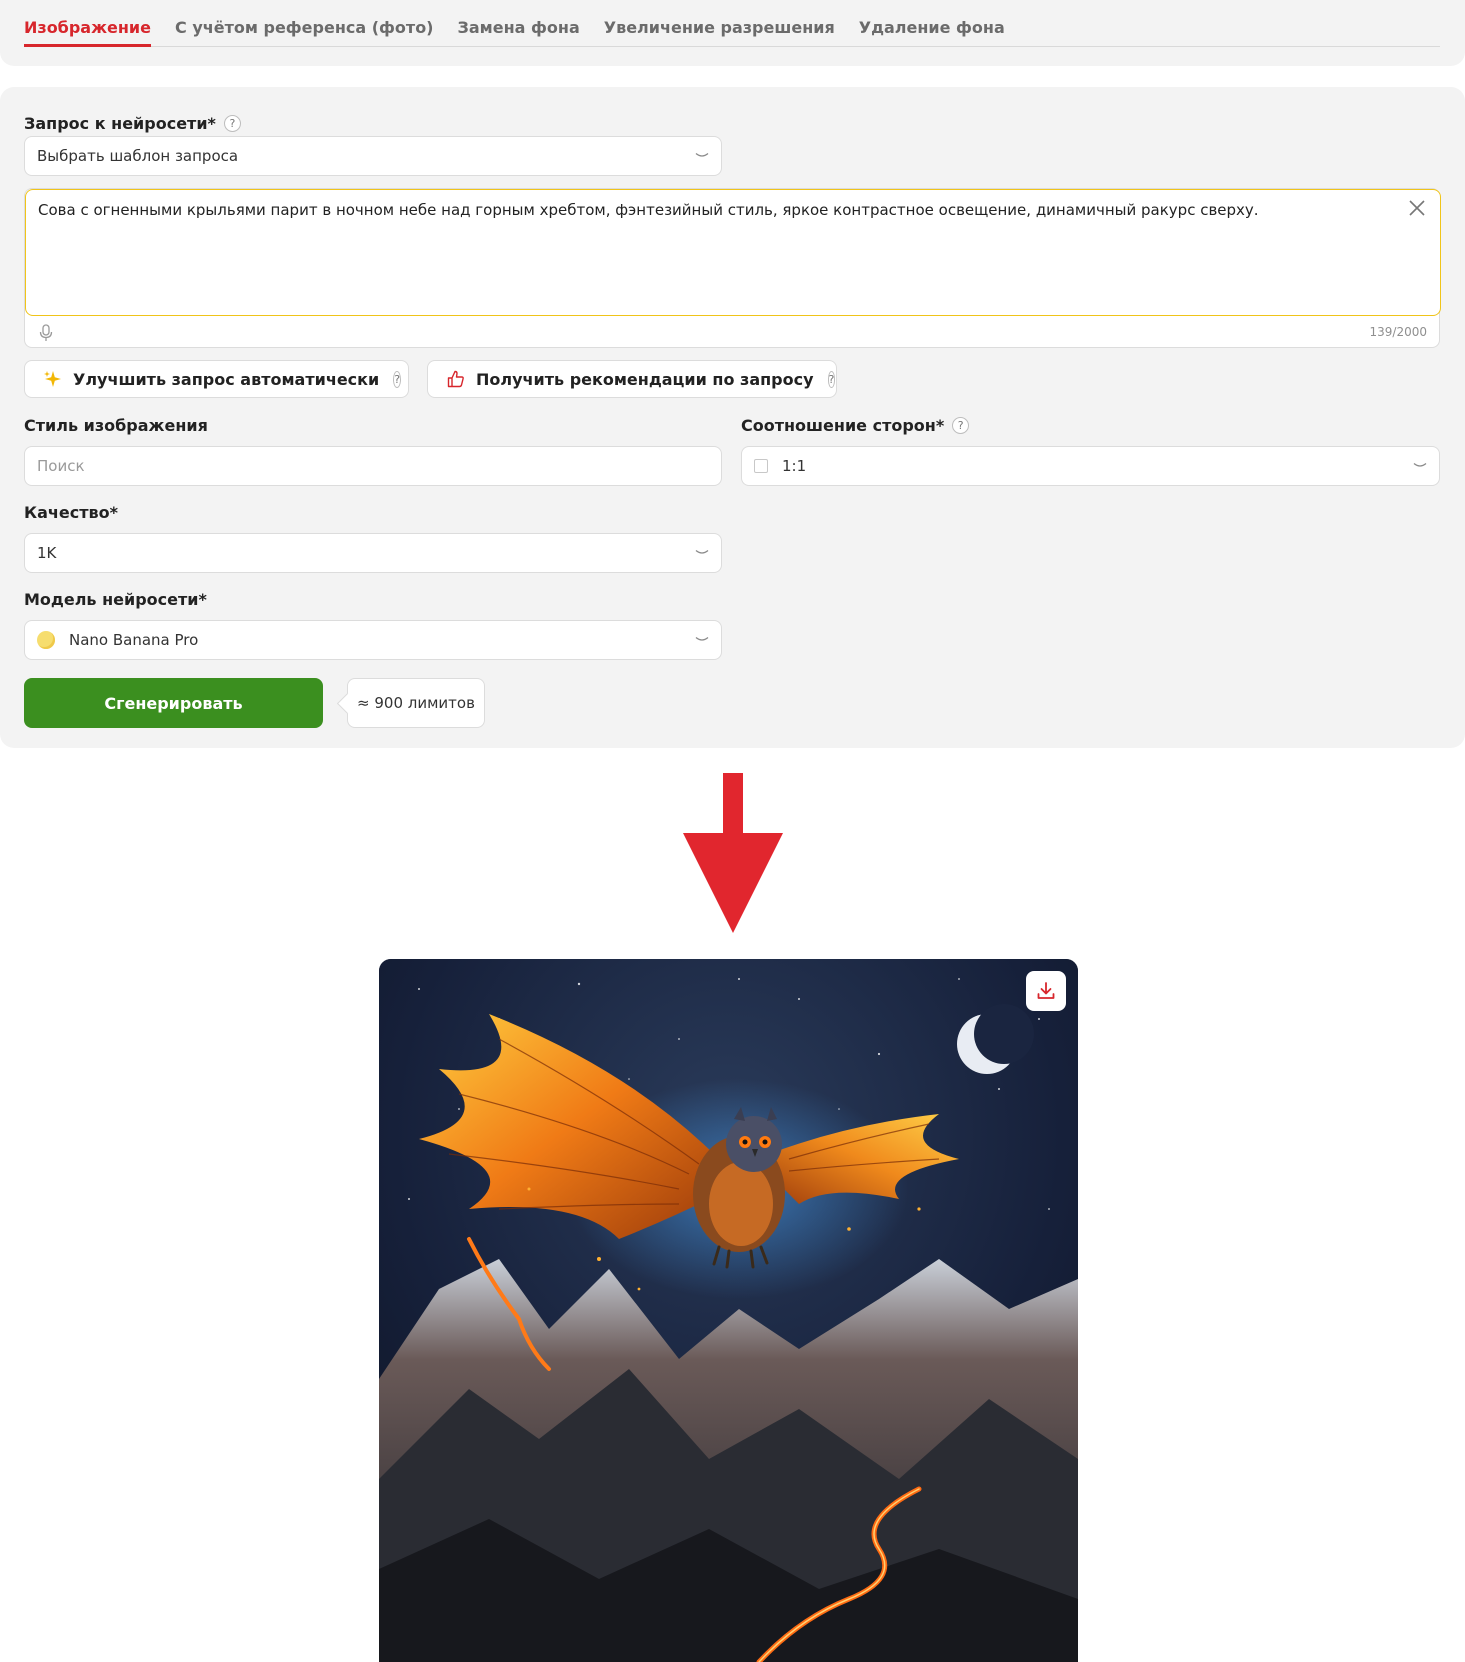  Describe the element at coordinates (1398, 332) in the screenshot. I see `character-counter: 139/2000` at that location.